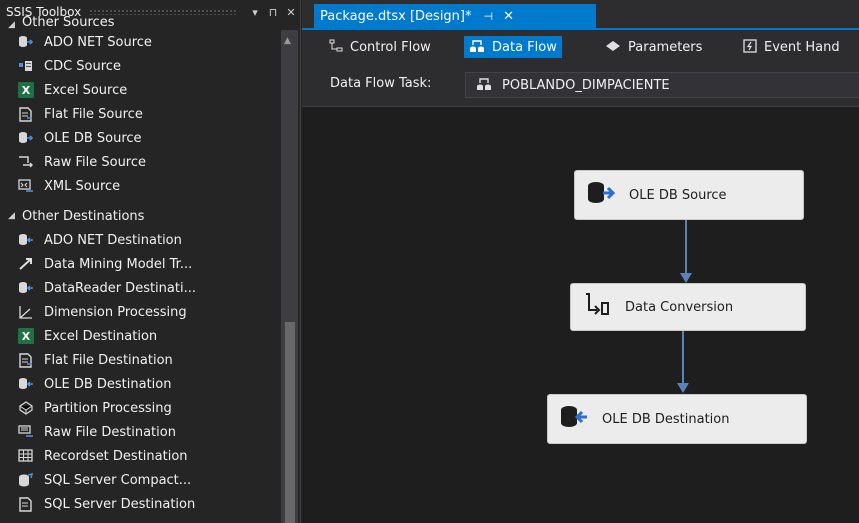 The height and width of the screenshot is (523, 859). I want to click on toolbox-item-raw-file-source: Raw File Source, so click(140, 162).